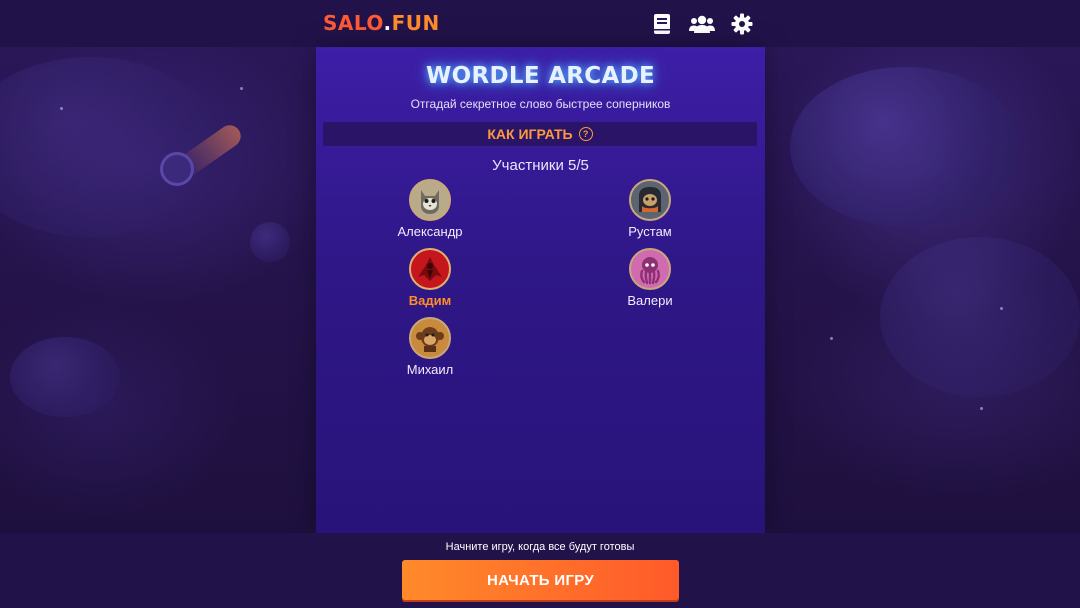 The width and height of the screenshot is (1080, 608). I want to click on player-name: Валери, so click(650, 300).